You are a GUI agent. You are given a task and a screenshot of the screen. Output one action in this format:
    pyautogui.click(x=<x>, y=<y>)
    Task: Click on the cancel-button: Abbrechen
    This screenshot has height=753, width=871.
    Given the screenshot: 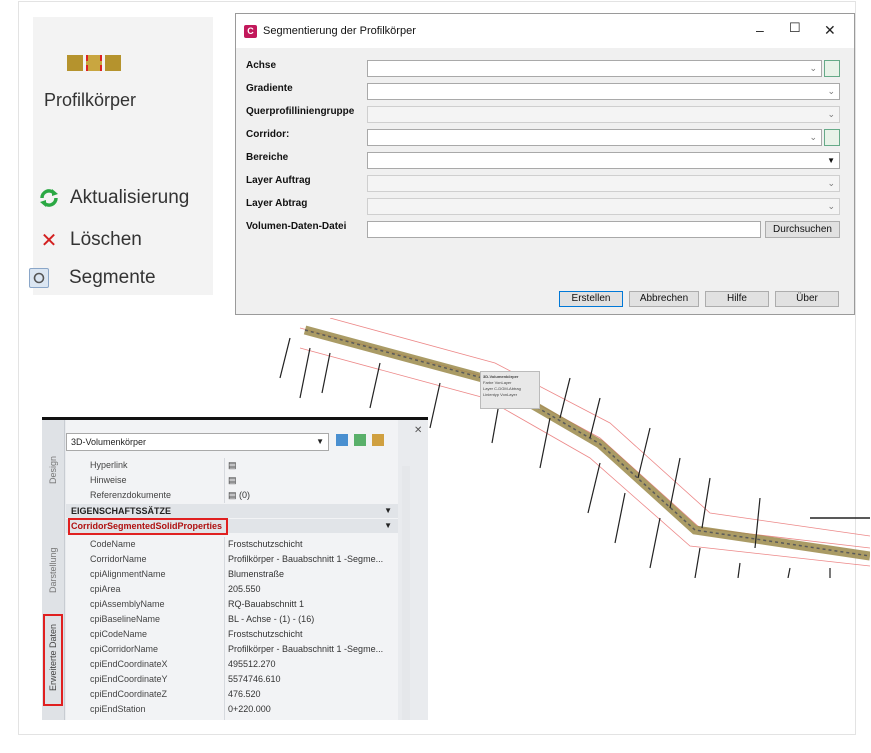 What is the action you would take?
    pyautogui.click(x=664, y=299)
    